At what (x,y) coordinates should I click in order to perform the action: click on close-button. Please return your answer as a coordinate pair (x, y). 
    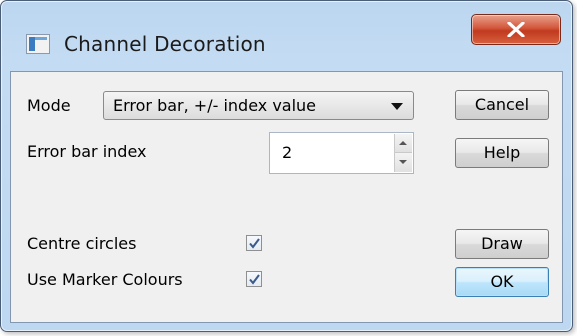
    Looking at the image, I should click on (516, 29).